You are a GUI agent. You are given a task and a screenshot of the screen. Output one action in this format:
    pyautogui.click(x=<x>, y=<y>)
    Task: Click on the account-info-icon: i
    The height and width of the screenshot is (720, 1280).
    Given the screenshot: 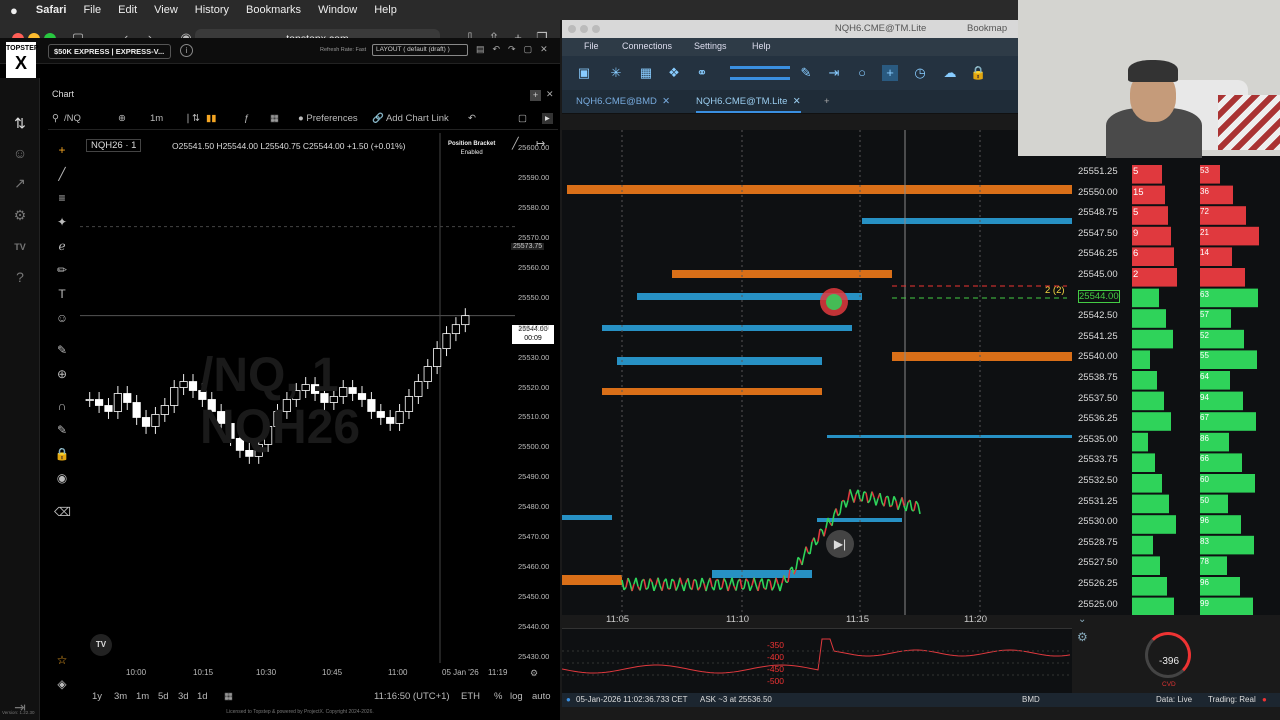 What is the action you would take?
    pyautogui.click(x=186, y=50)
    